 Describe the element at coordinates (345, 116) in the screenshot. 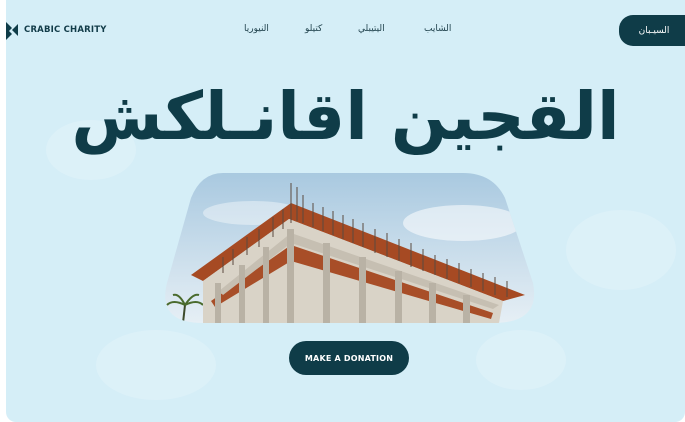

I see `hero-title: القجين اقانـلكش` at that location.